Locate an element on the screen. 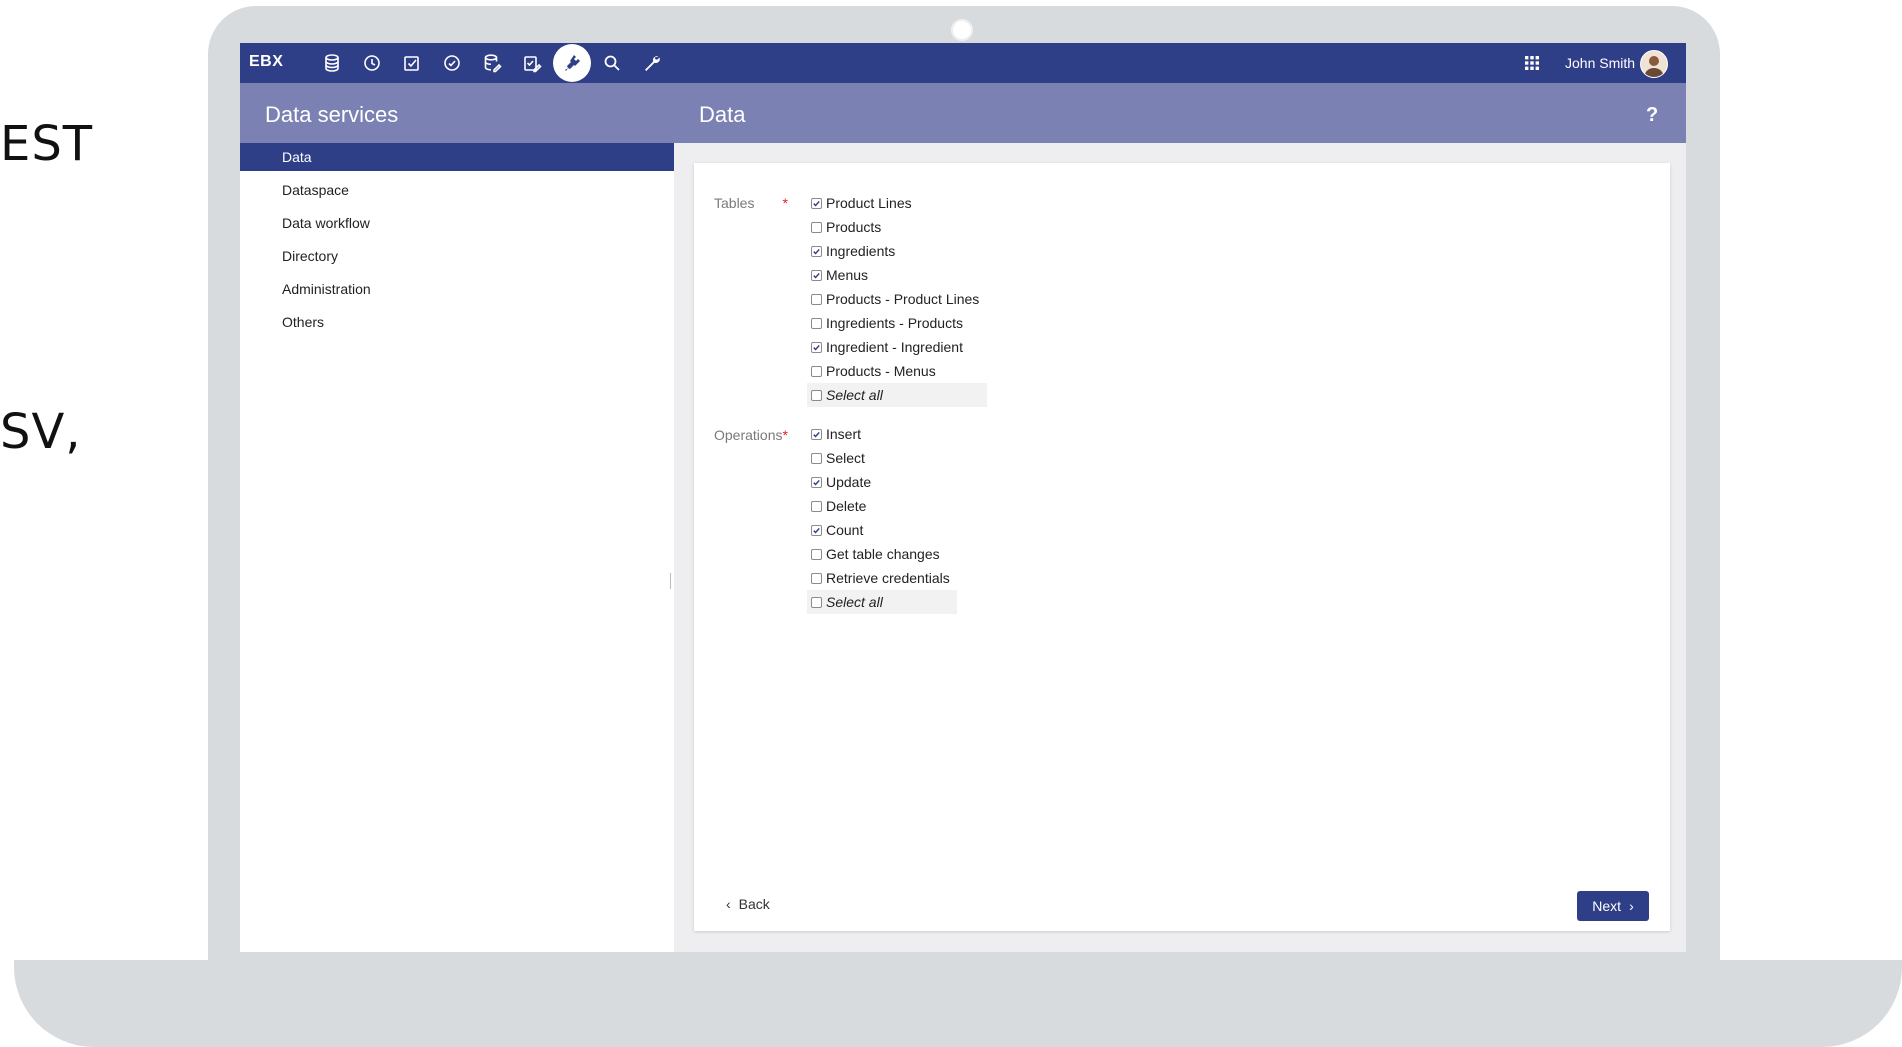 The height and width of the screenshot is (1047, 1902). checkbox-label: Select is located at coordinates (845, 458).